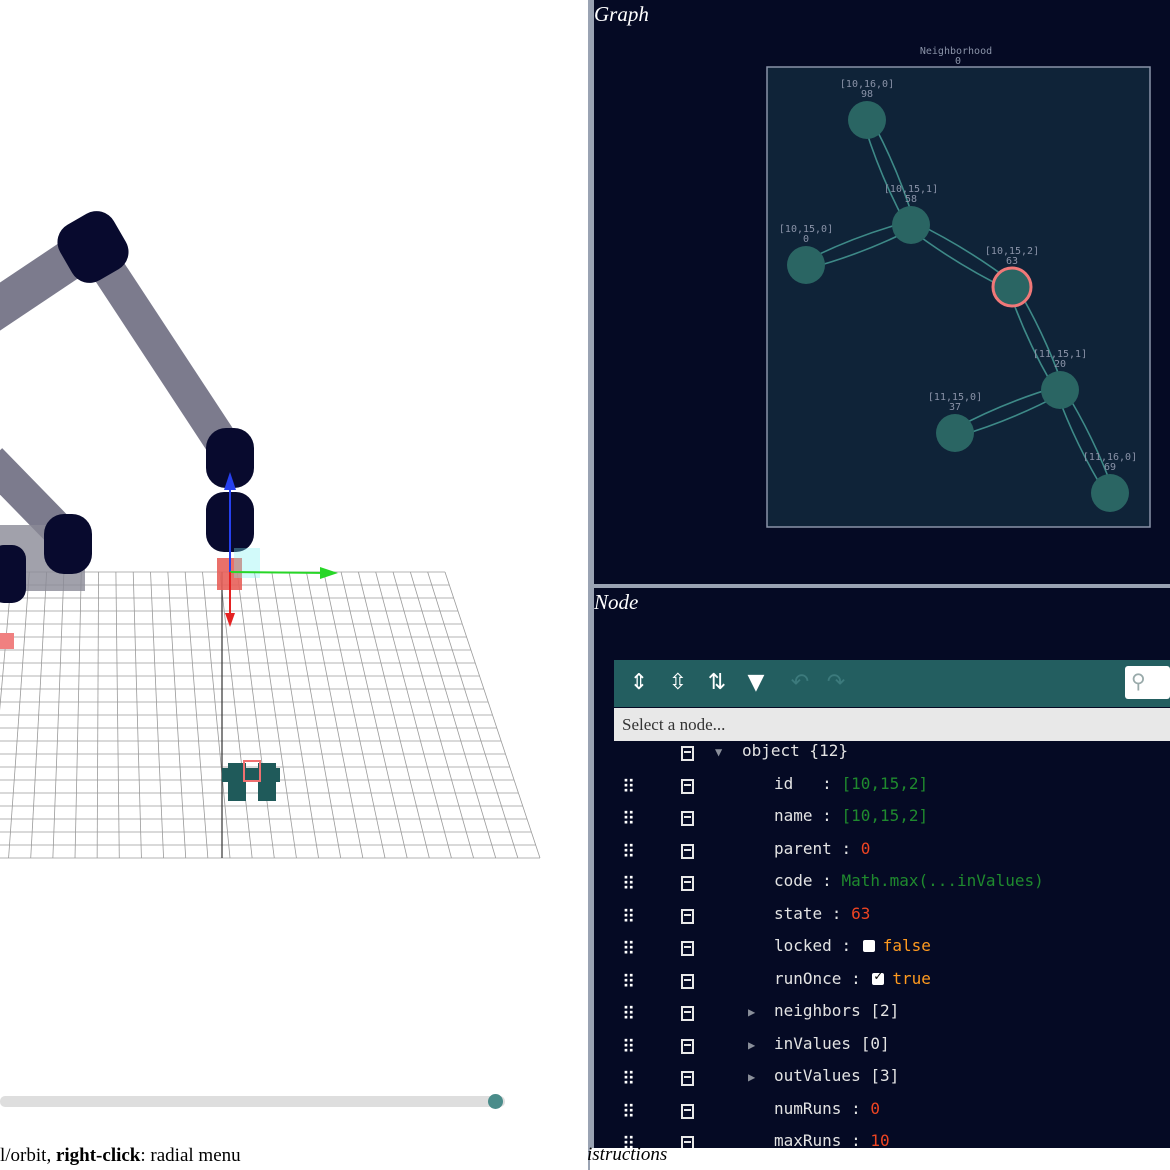 Image resolution: width=1170 pixels, height=1170 pixels. I want to click on collapse-all-icon: ⇳, so click(678, 683).